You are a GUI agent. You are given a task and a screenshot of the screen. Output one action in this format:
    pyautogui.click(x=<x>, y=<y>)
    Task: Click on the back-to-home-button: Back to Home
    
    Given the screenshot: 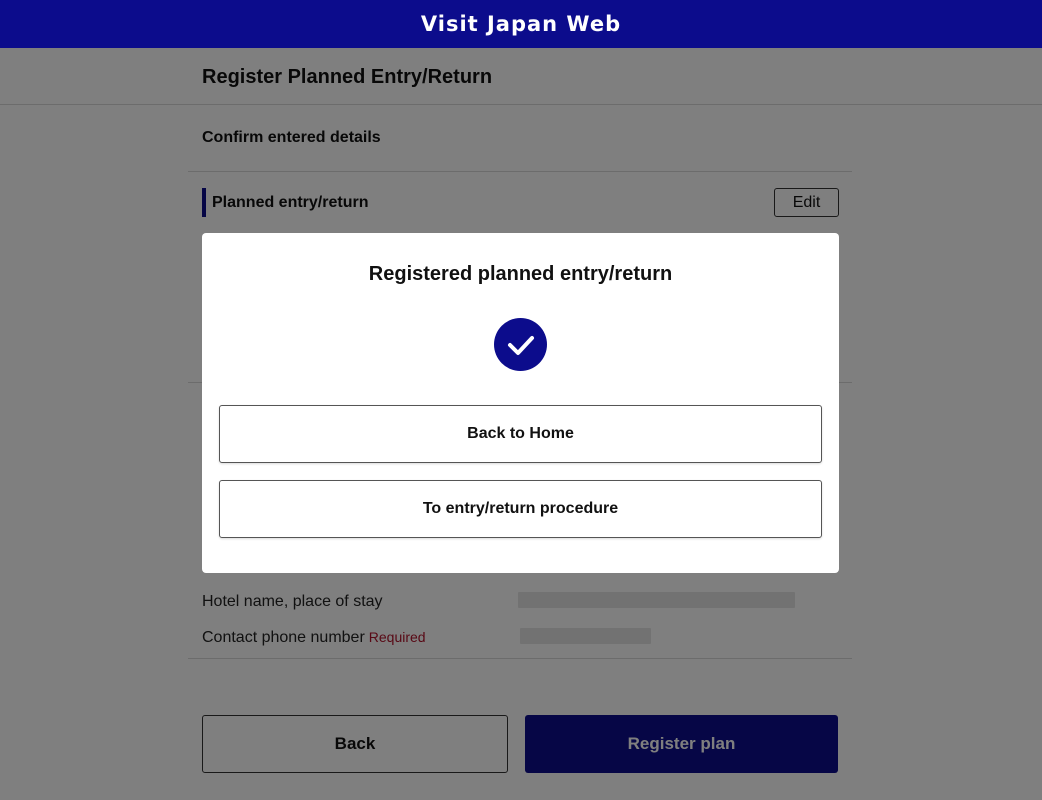 What is the action you would take?
    pyautogui.click(x=520, y=434)
    